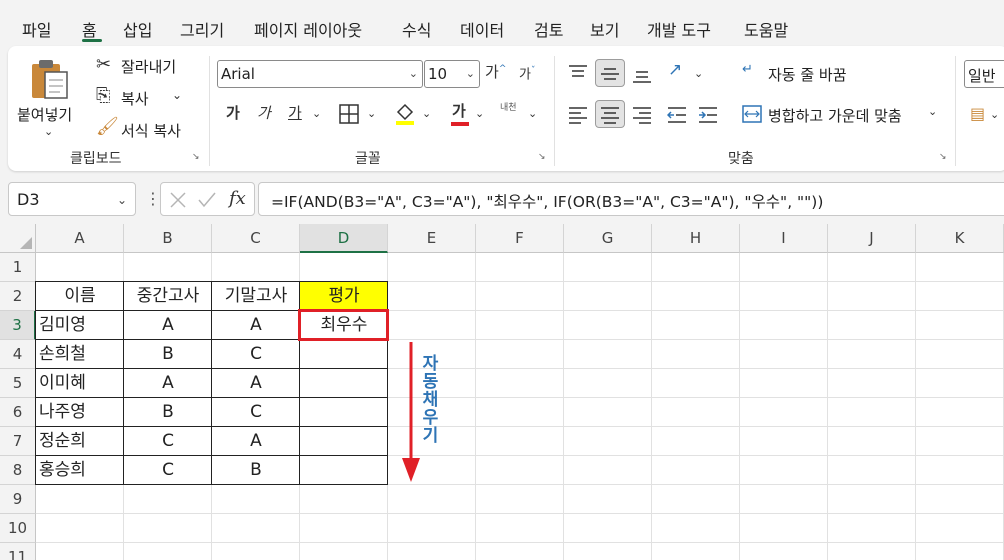 The width and height of the screenshot is (1004, 560). I want to click on row-header-9: 9, so click(18, 499).